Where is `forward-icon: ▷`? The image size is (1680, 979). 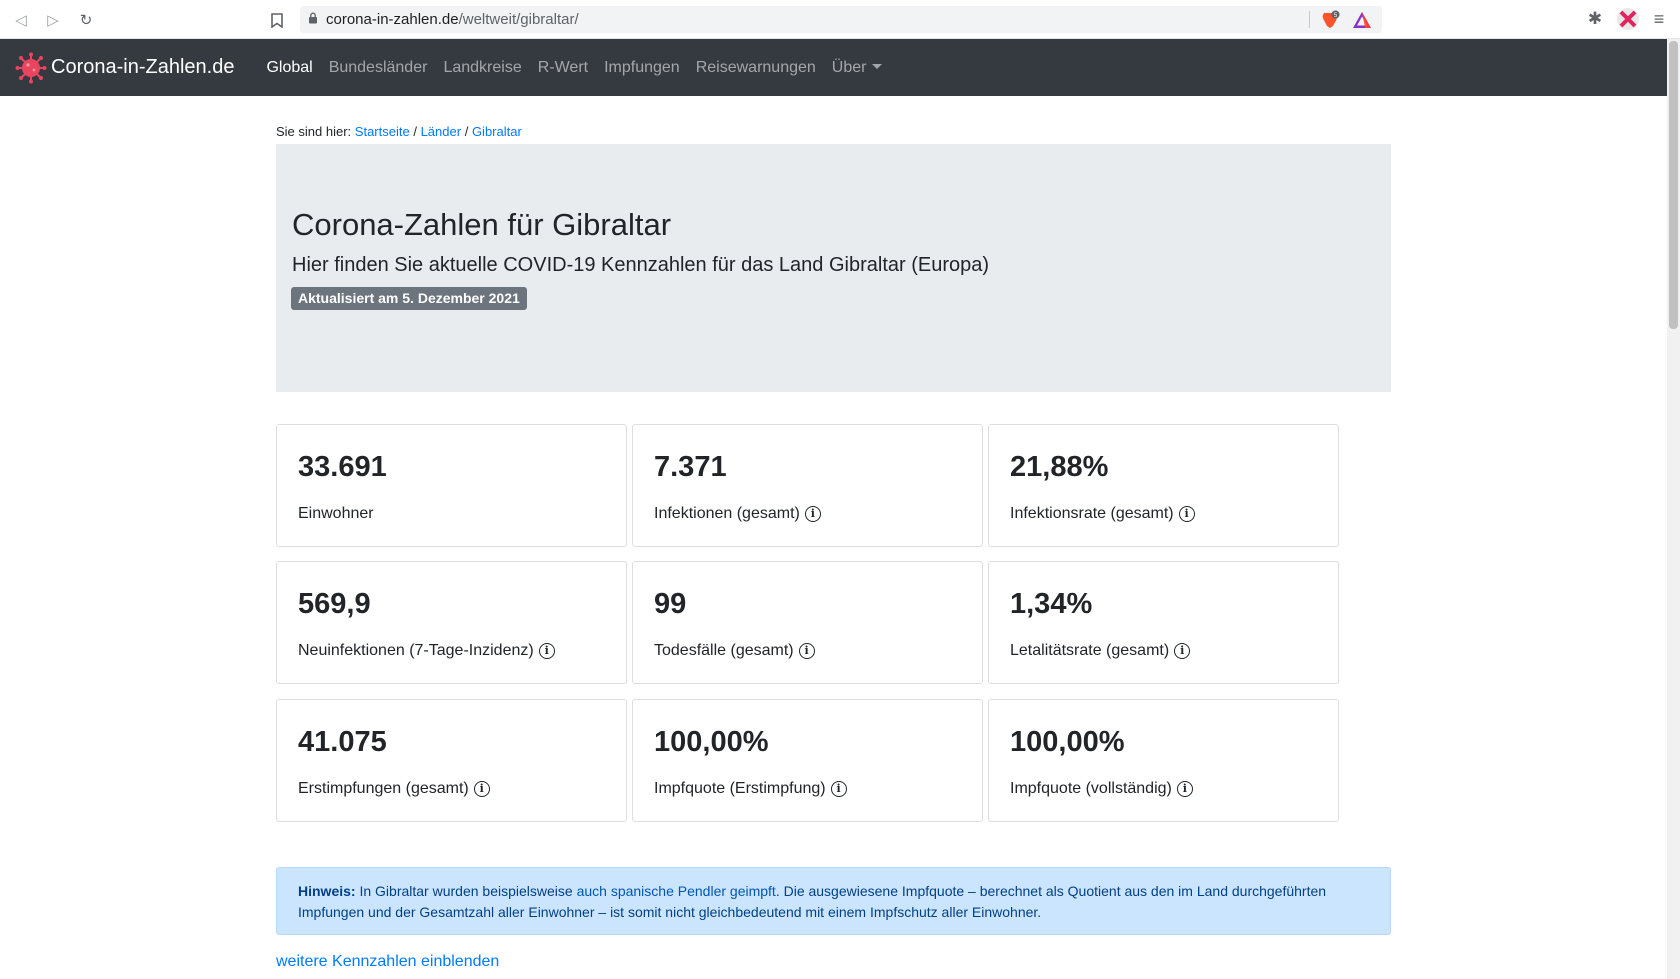 forward-icon: ▷ is located at coordinates (53, 20).